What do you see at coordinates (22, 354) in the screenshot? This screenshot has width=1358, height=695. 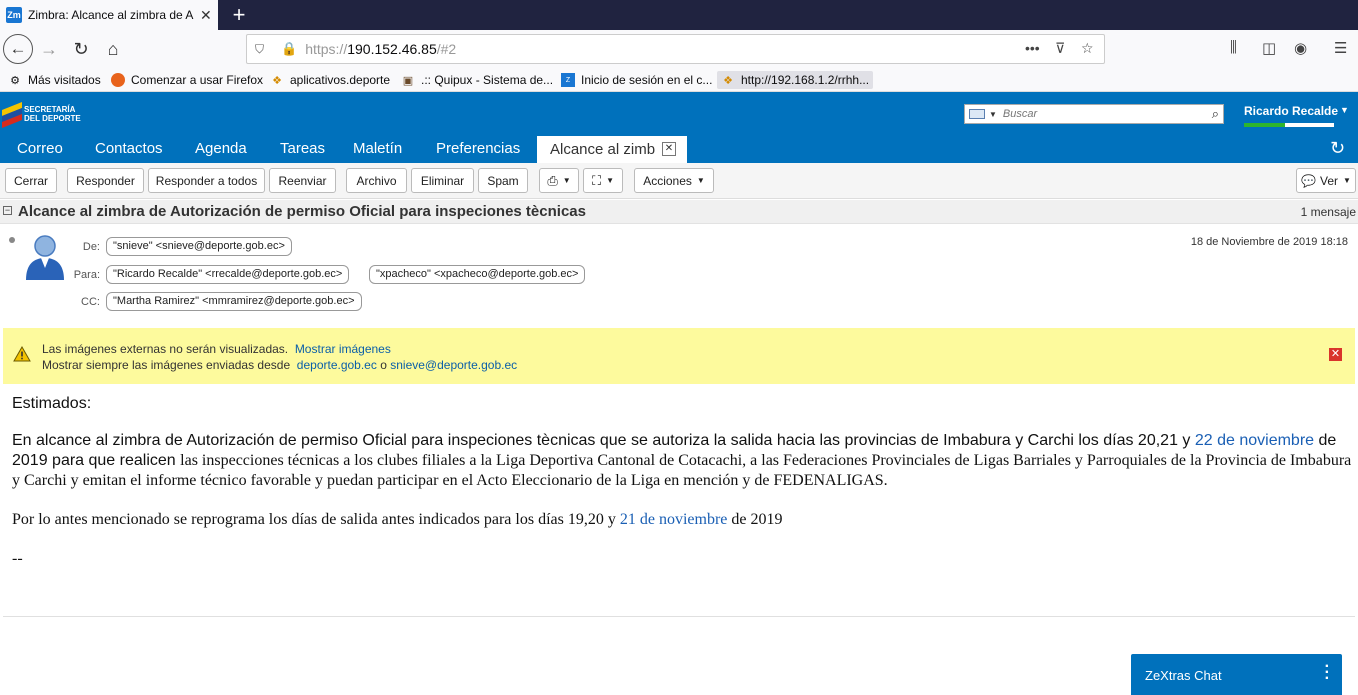 I see `warning-icon` at bounding box center [22, 354].